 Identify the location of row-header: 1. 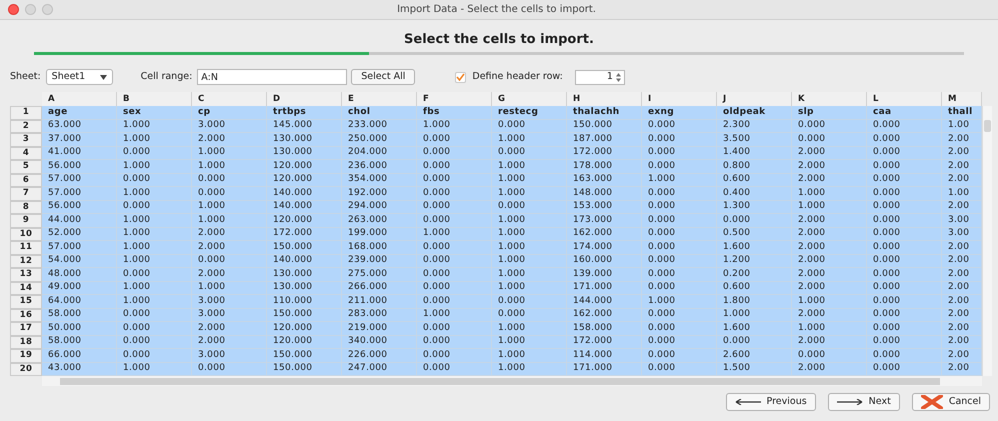
(26, 113).